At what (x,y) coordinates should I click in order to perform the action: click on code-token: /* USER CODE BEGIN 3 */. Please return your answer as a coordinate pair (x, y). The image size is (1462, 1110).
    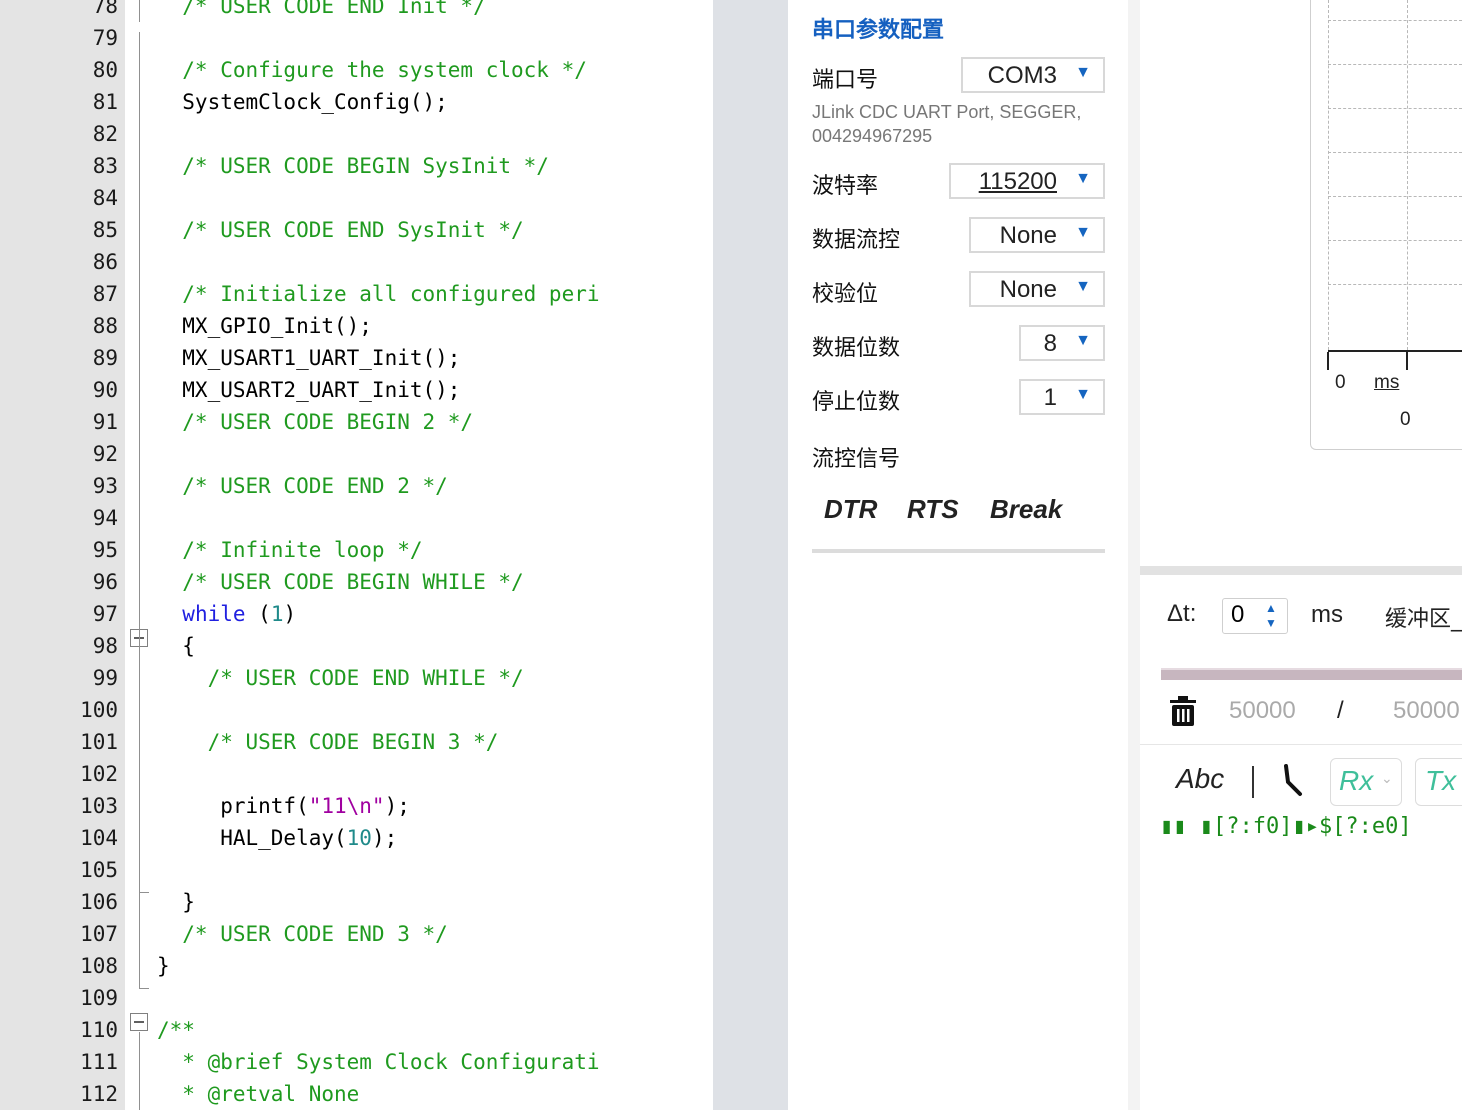
    Looking at the image, I should click on (328, 742).